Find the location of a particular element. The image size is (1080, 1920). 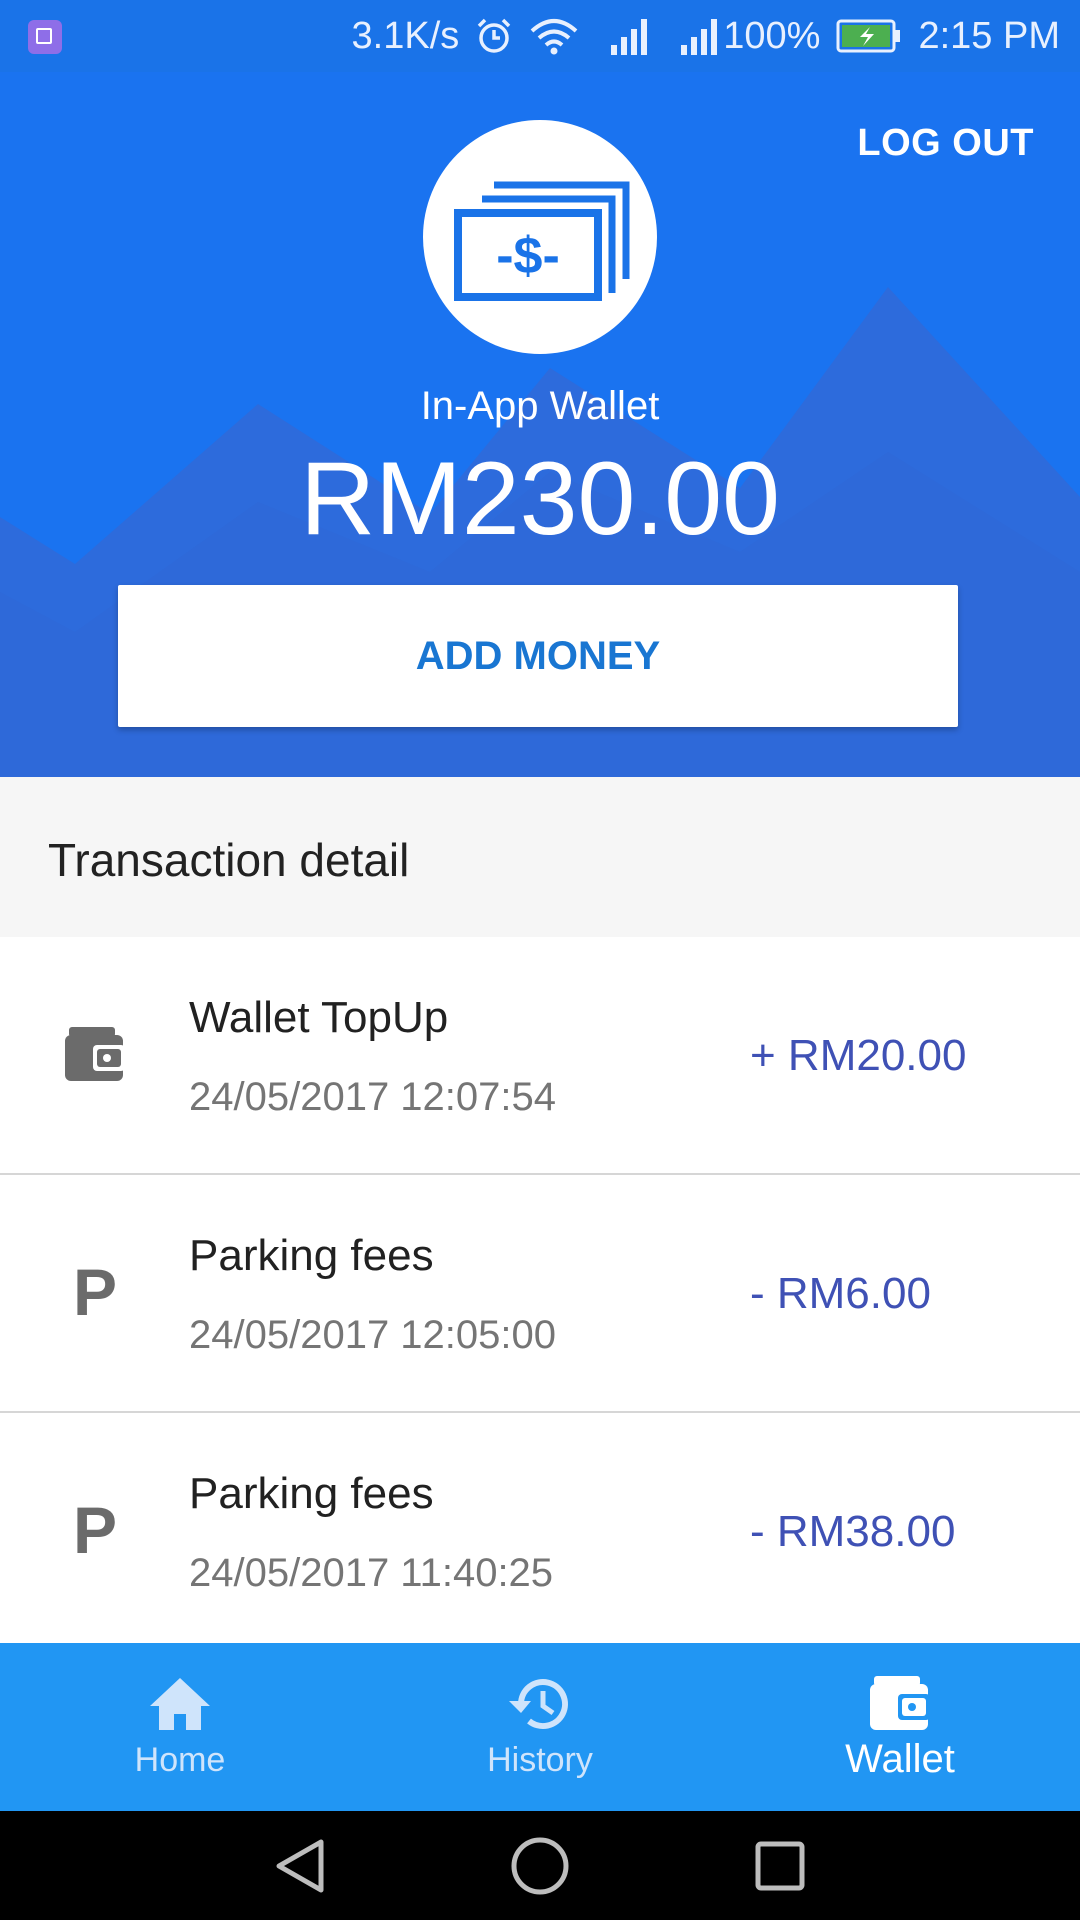

money-stack-icon: -$- is located at coordinates (540, 237).